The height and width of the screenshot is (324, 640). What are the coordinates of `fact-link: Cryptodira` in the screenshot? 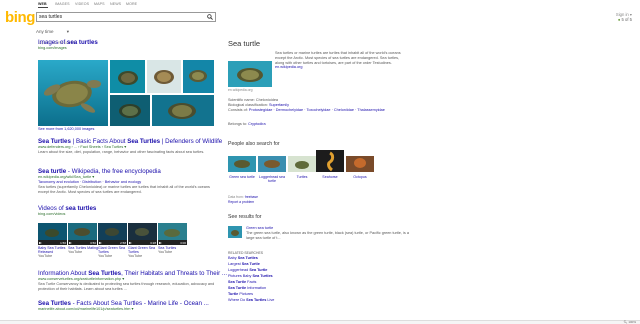 It's located at (257, 124).